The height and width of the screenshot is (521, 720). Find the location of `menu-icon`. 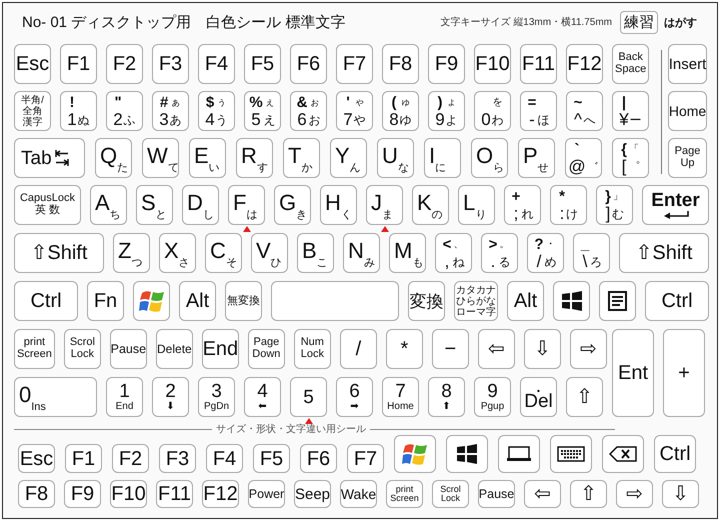

menu-icon is located at coordinates (618, 301).